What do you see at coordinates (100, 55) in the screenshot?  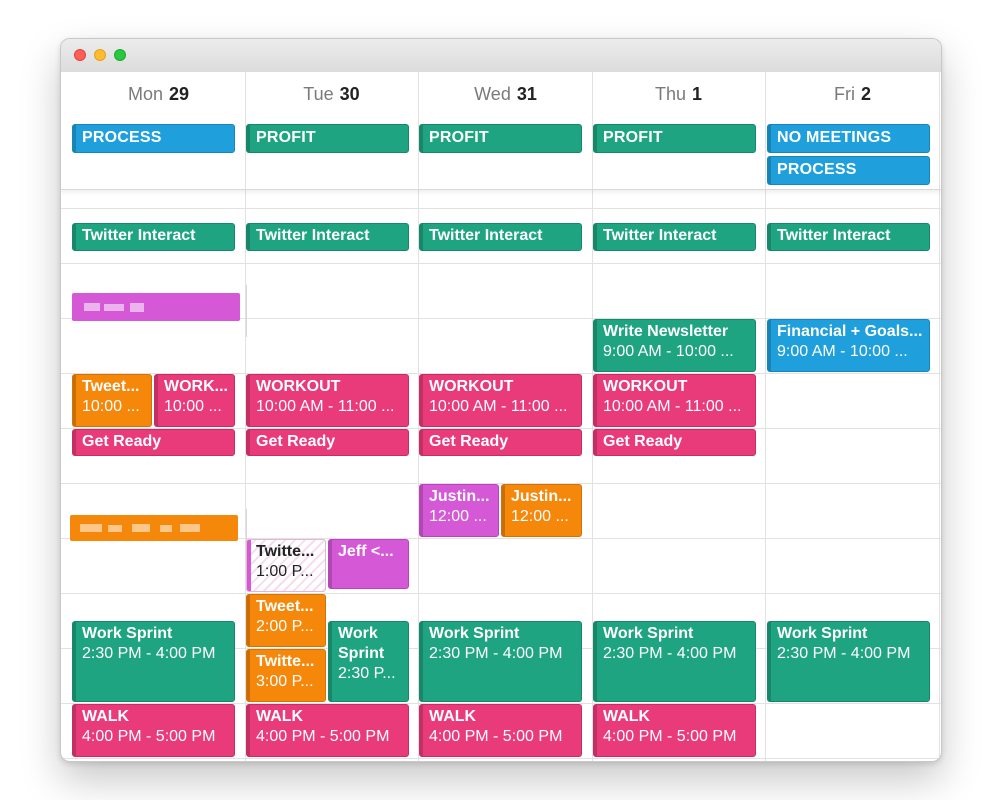 I see `minimize-window-button` at bounding box center [100, 55].